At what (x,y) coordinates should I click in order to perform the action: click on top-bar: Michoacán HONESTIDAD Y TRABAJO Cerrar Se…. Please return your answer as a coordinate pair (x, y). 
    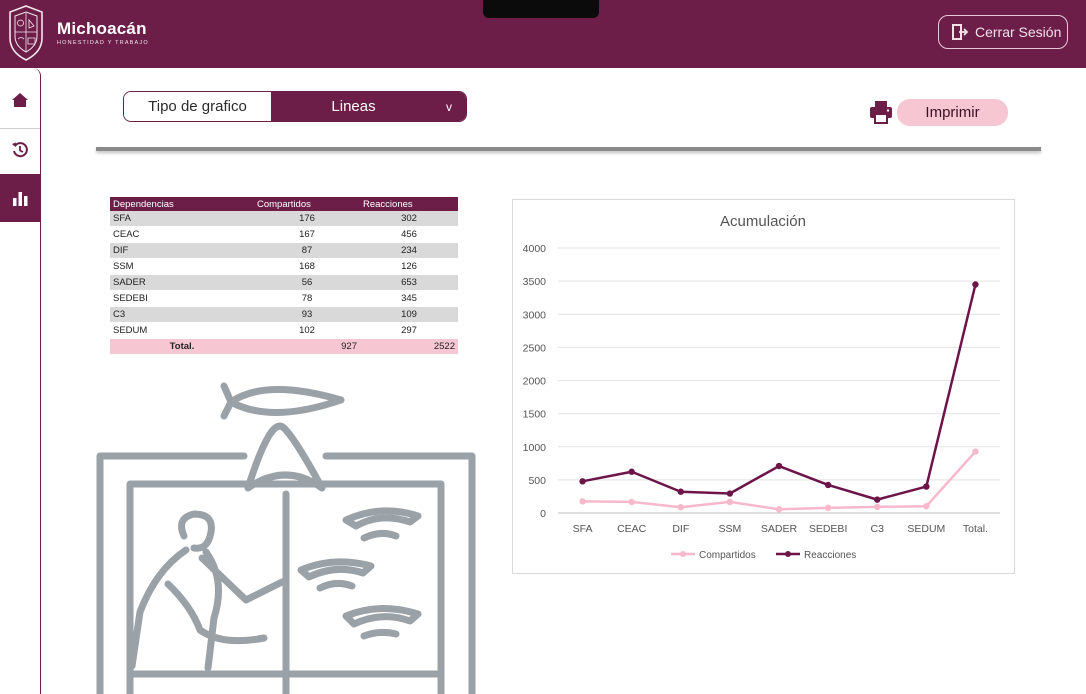
    Looking at the image, I should click on (543, 34).